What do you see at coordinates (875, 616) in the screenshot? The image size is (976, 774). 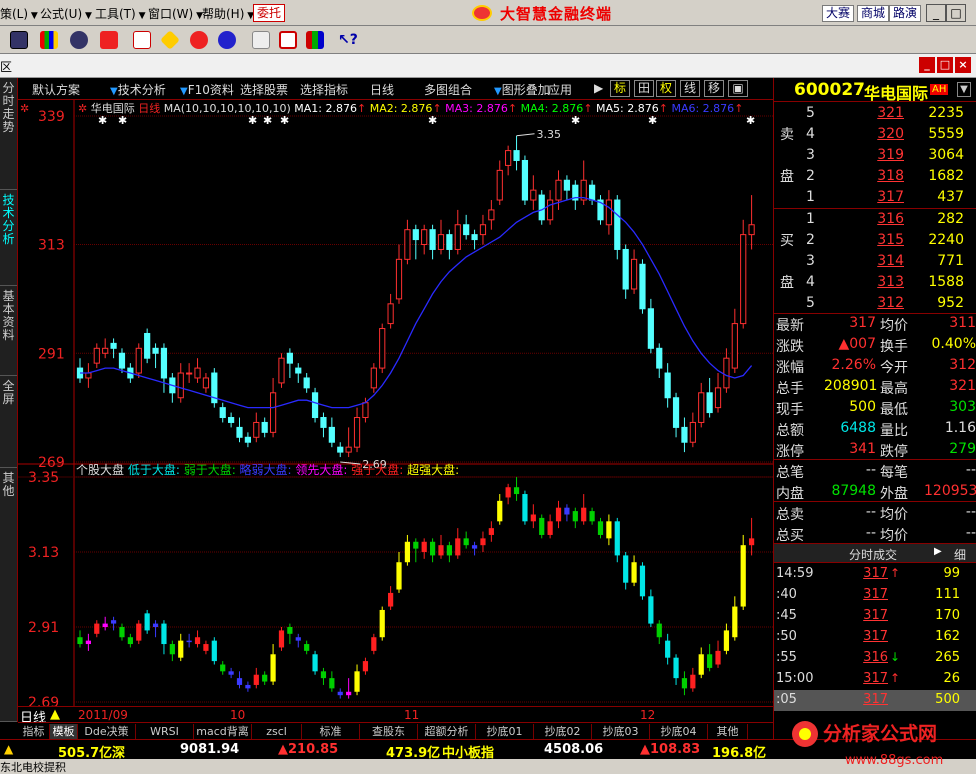 I see `tick-row: :45 317 170` at bounding box center [875, 616].